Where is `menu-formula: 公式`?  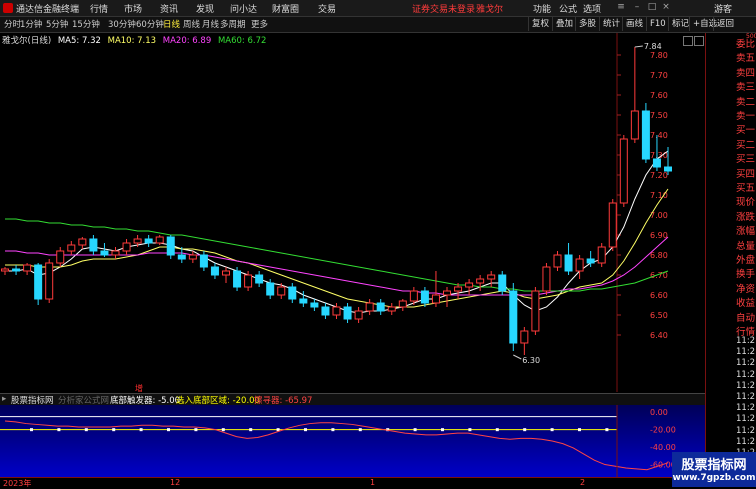 menu-formula: 公式 is located at coordinates (568, 8).